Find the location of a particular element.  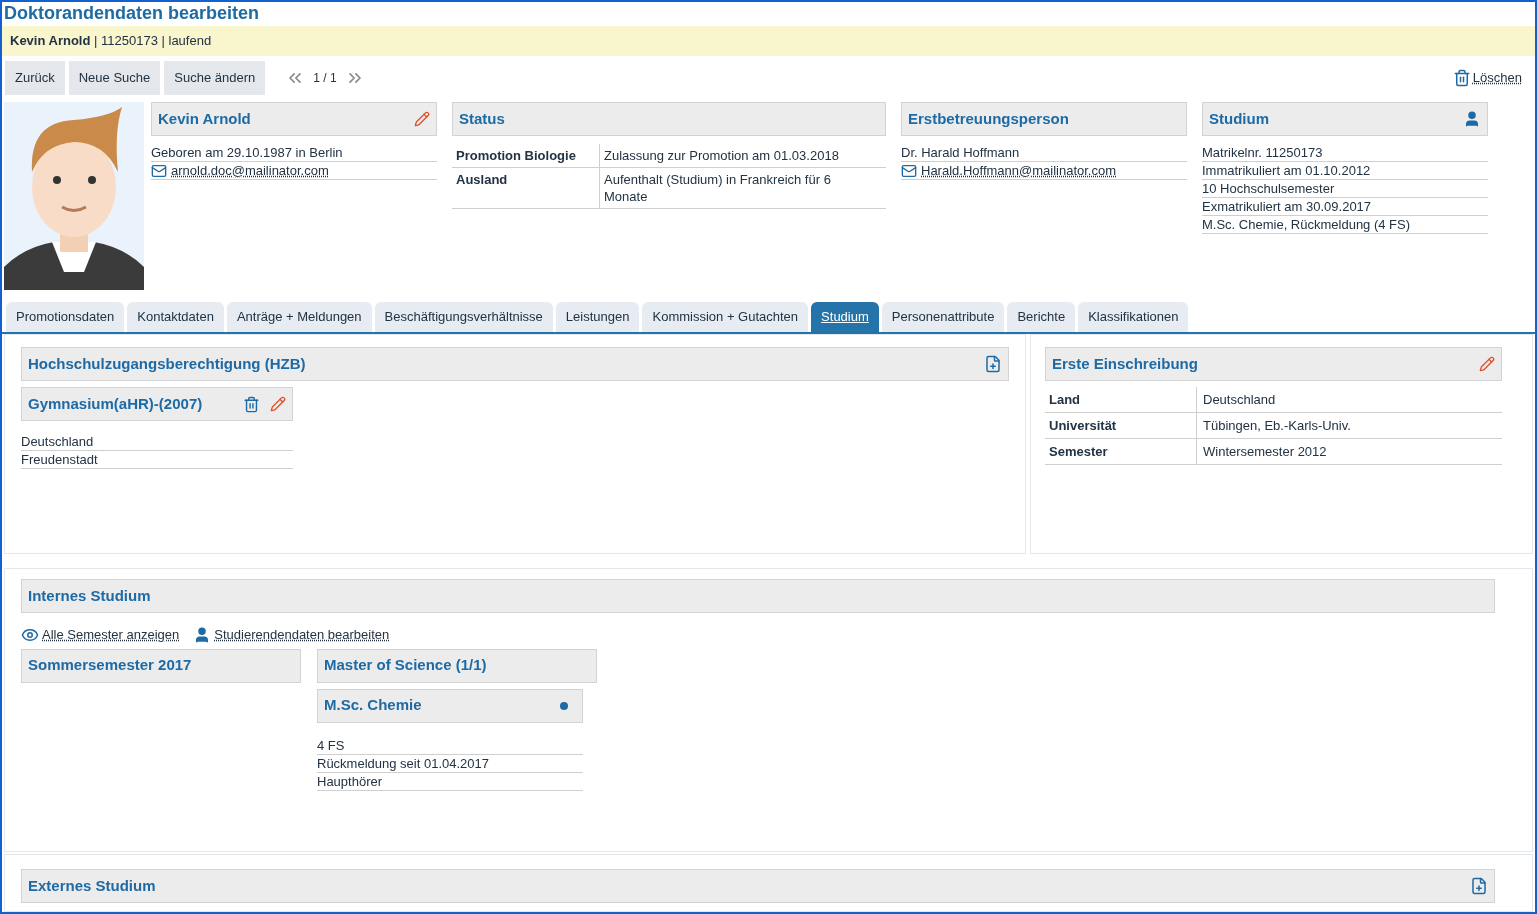

enrollment-label: Semester is located at coordinates (1121, 451).